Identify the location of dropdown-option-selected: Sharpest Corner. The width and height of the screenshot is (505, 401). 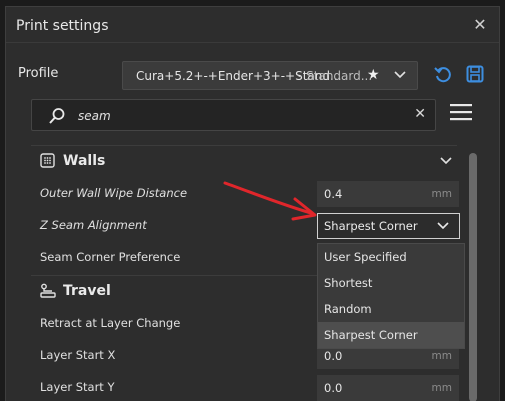
(391, 335).